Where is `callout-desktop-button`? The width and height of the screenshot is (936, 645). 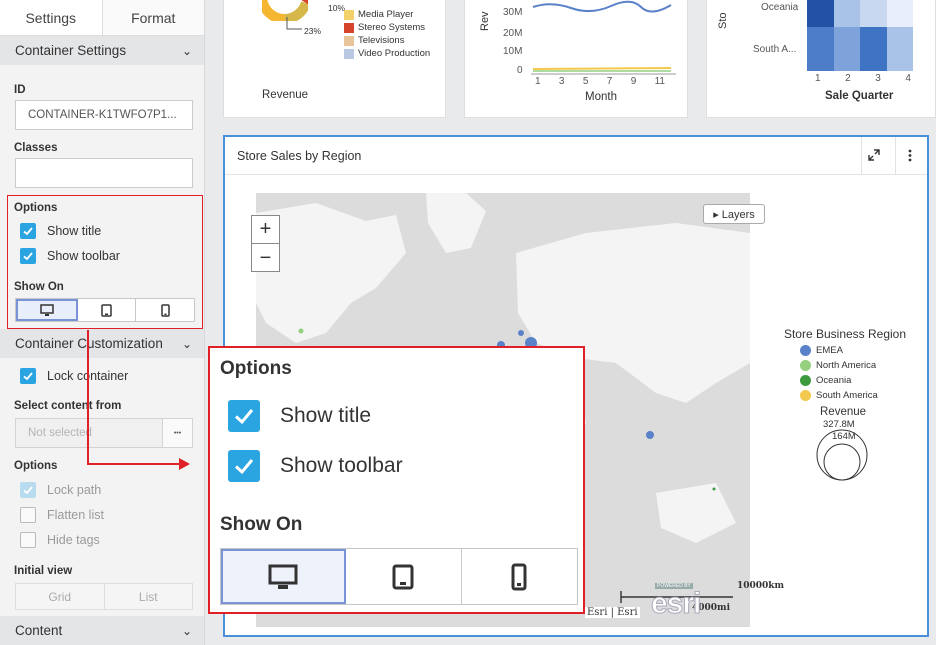 callout-desktop-button is located at coordinates (283, 576).